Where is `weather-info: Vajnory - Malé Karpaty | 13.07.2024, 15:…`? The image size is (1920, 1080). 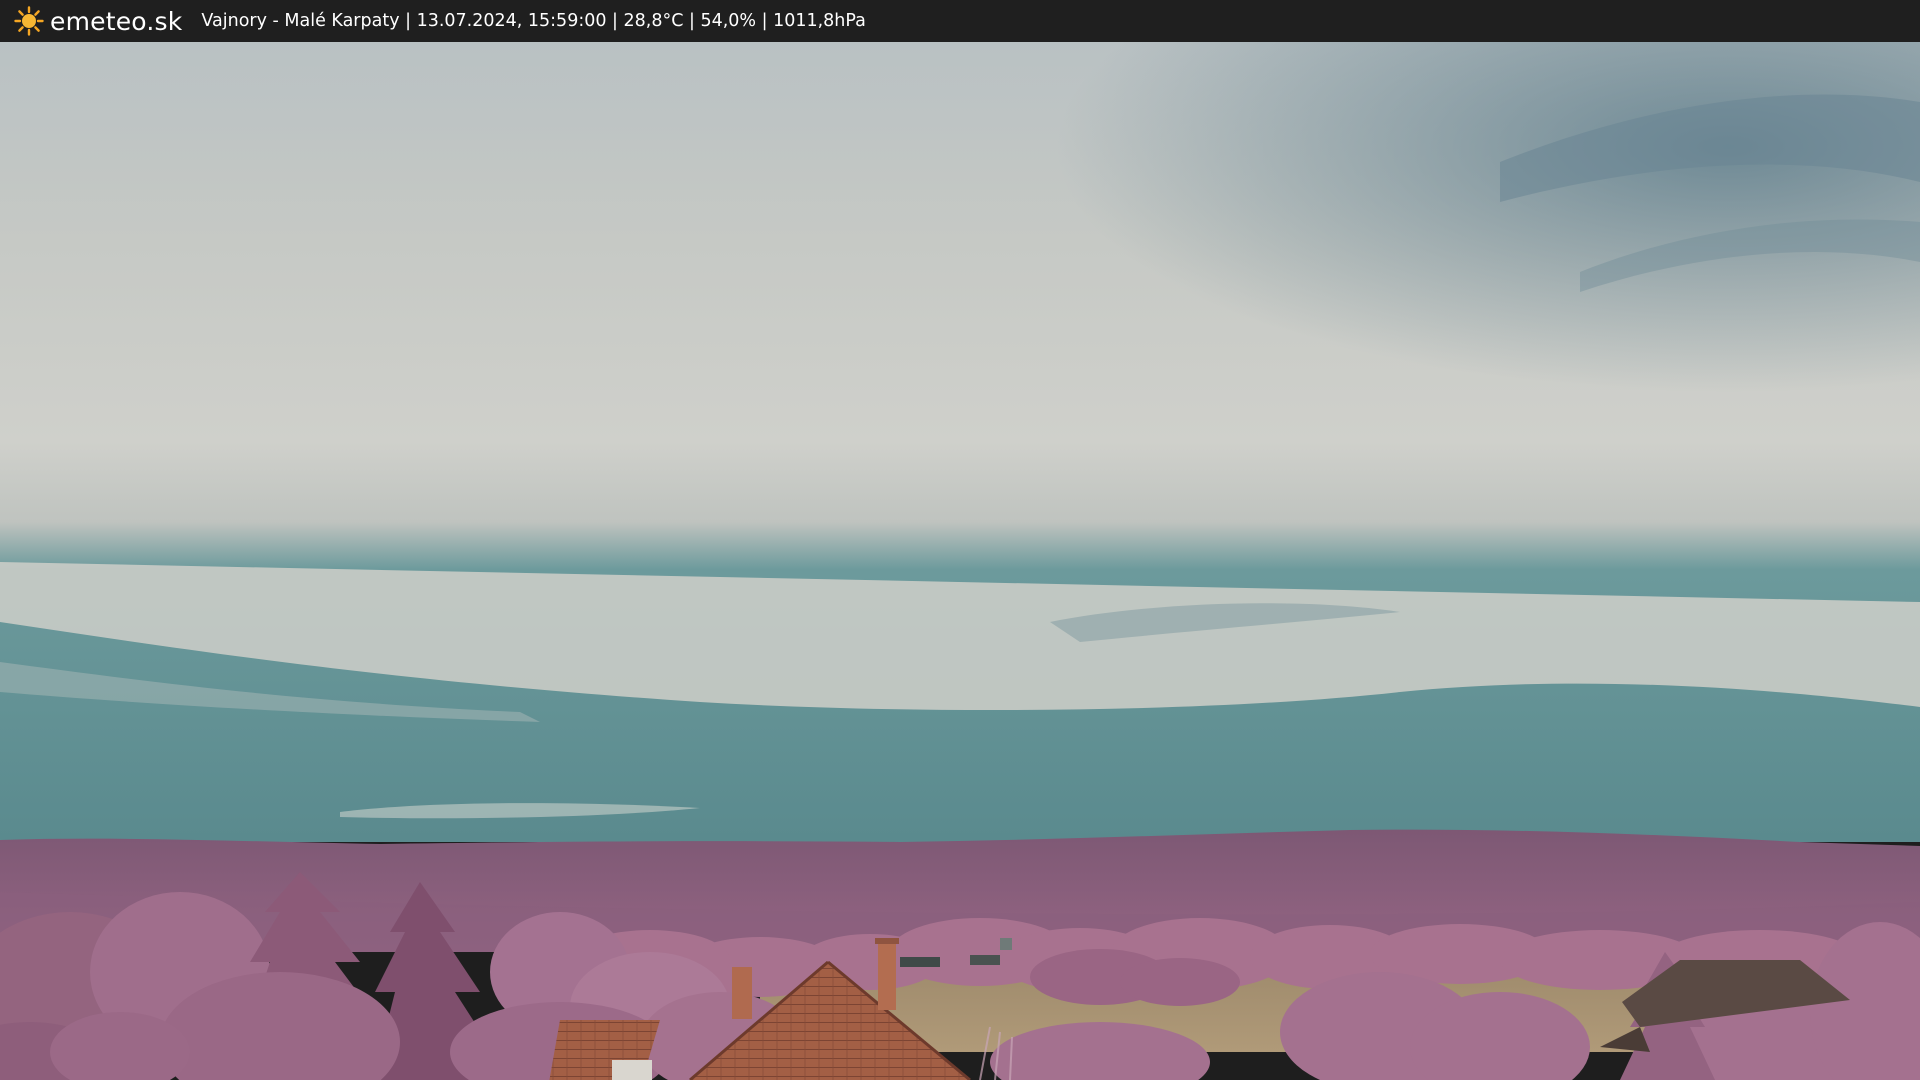
weather-info: Vajnory - Malé Karpaty | 13.07.2024, 15:… is located at coordinates (533, 21).